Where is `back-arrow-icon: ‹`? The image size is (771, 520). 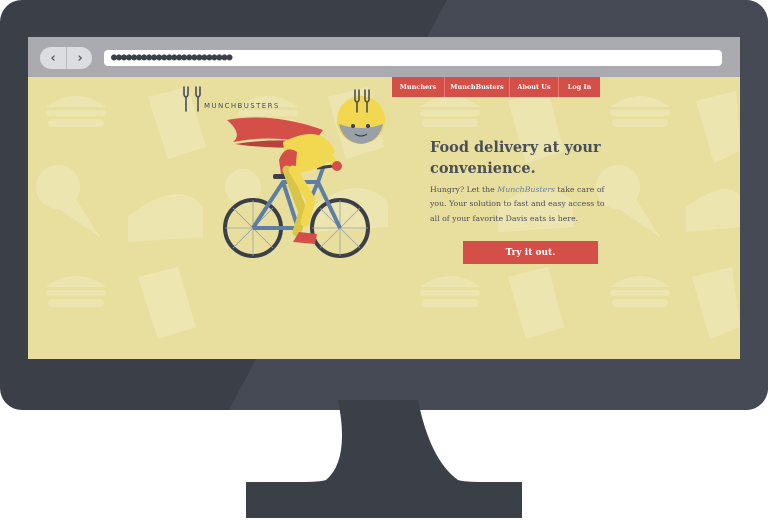 back-arrow-icon: ‹ is located at coordinates (53, 58).